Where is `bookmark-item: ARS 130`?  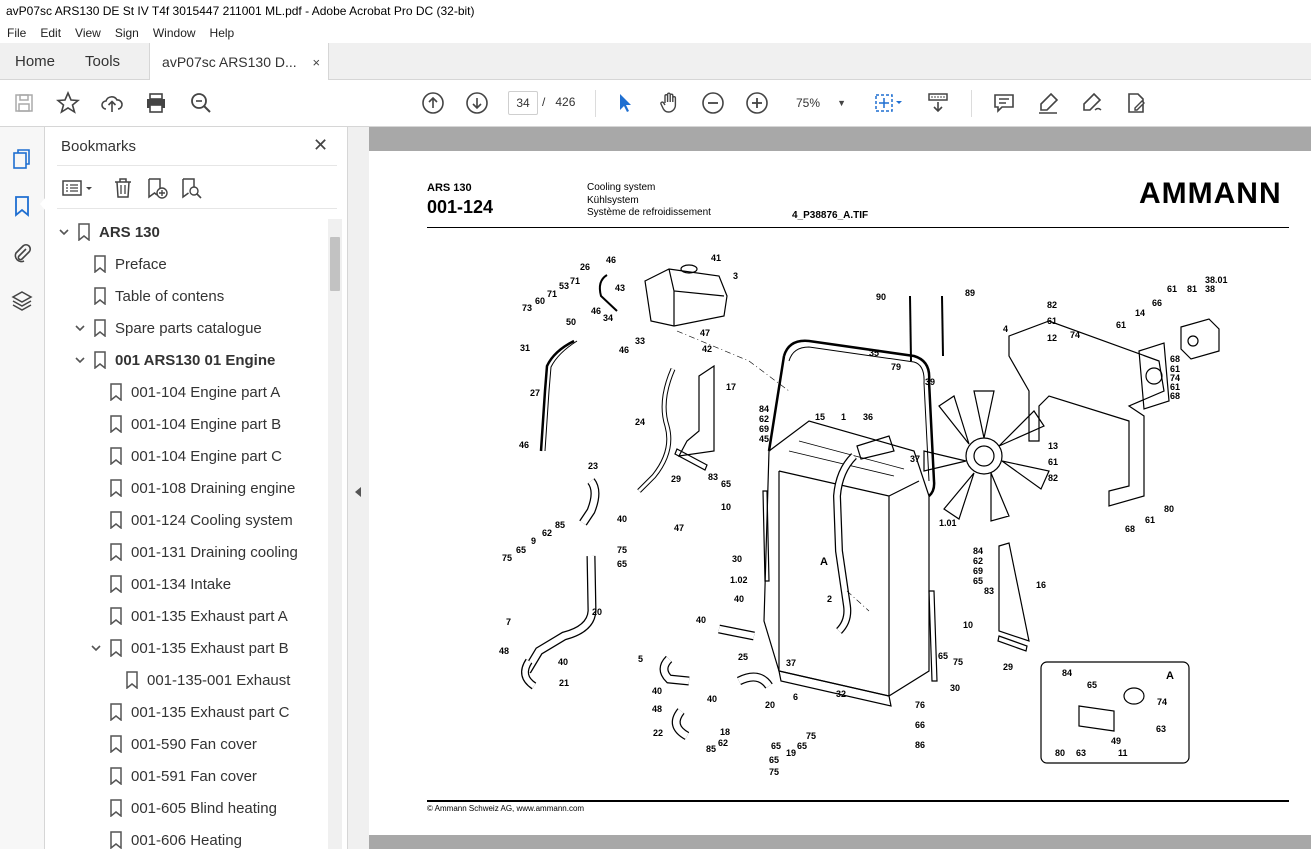 bookmark-item: ARS 130 is located at coordinates (107, 232).